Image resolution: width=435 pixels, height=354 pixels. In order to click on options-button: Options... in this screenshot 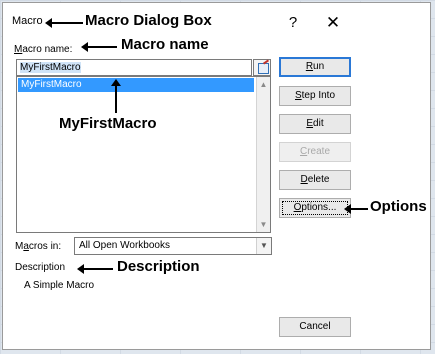, I will do `click(315, 208)`.